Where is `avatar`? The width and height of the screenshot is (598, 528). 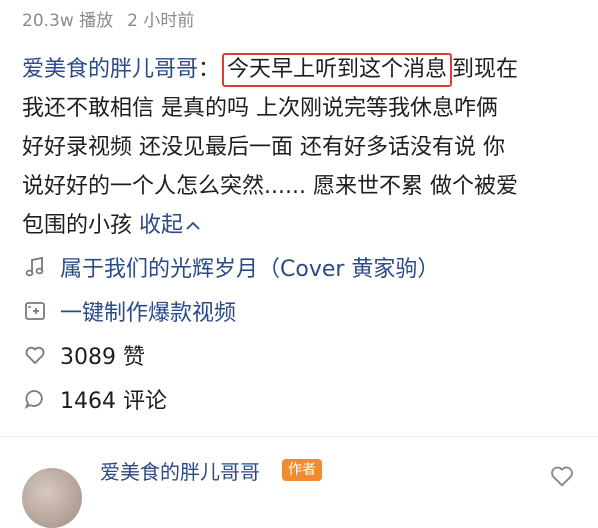
avatar is located at coordinates (52, 498).